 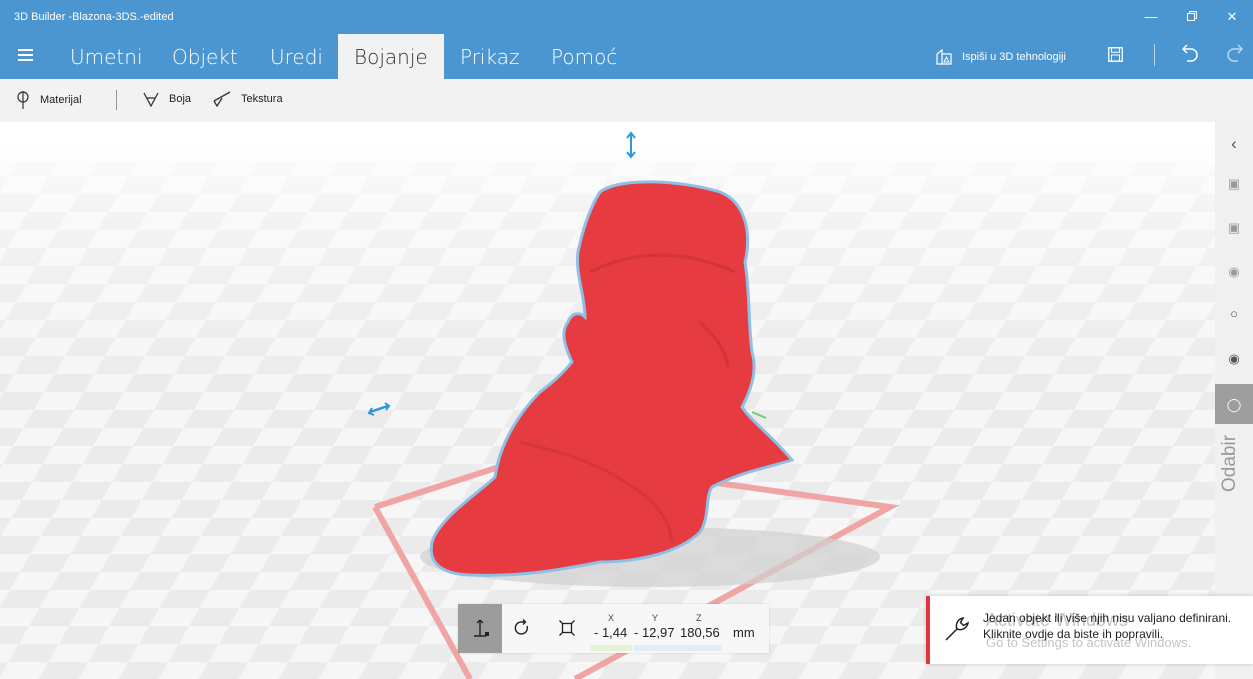 I want to click on select-circle-icon: ○, so click(x=1234, y=313).